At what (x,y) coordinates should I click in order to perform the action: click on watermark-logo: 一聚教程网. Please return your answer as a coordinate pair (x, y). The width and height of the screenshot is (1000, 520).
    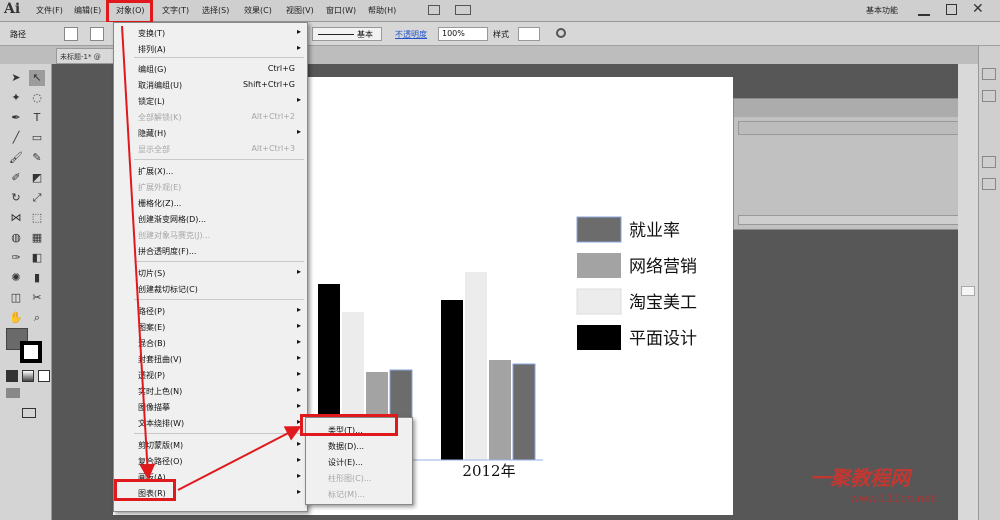
    Looking at the image, I should click on (860, 478).